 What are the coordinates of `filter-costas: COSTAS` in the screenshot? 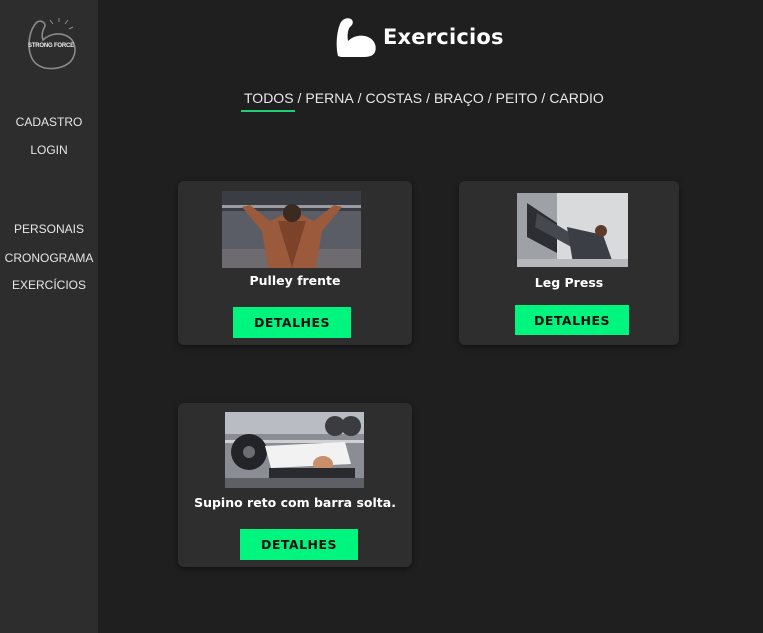 It's located at (394, 98).